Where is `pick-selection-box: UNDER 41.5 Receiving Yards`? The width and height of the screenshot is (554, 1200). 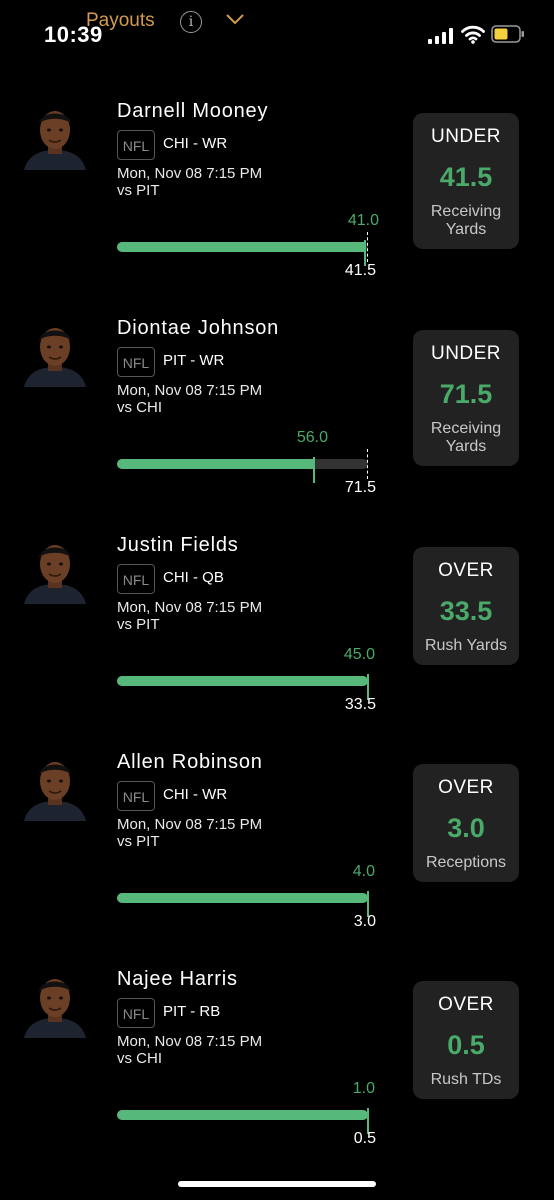
pick-selection-box: UNDER 41.5 Receiving Yards is located at coordinates (466, 181).